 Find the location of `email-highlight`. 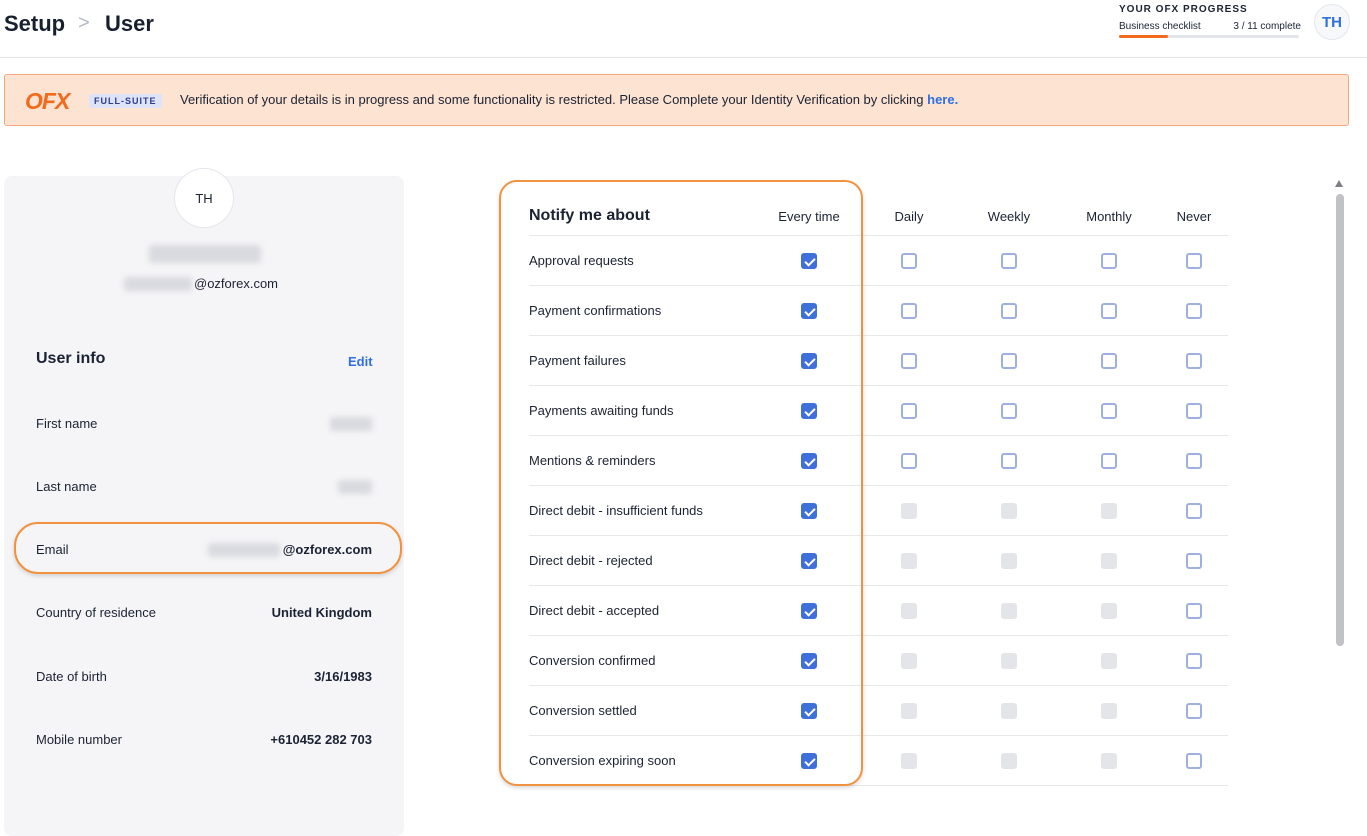

email-highlight is located at coordinates (208, 548).